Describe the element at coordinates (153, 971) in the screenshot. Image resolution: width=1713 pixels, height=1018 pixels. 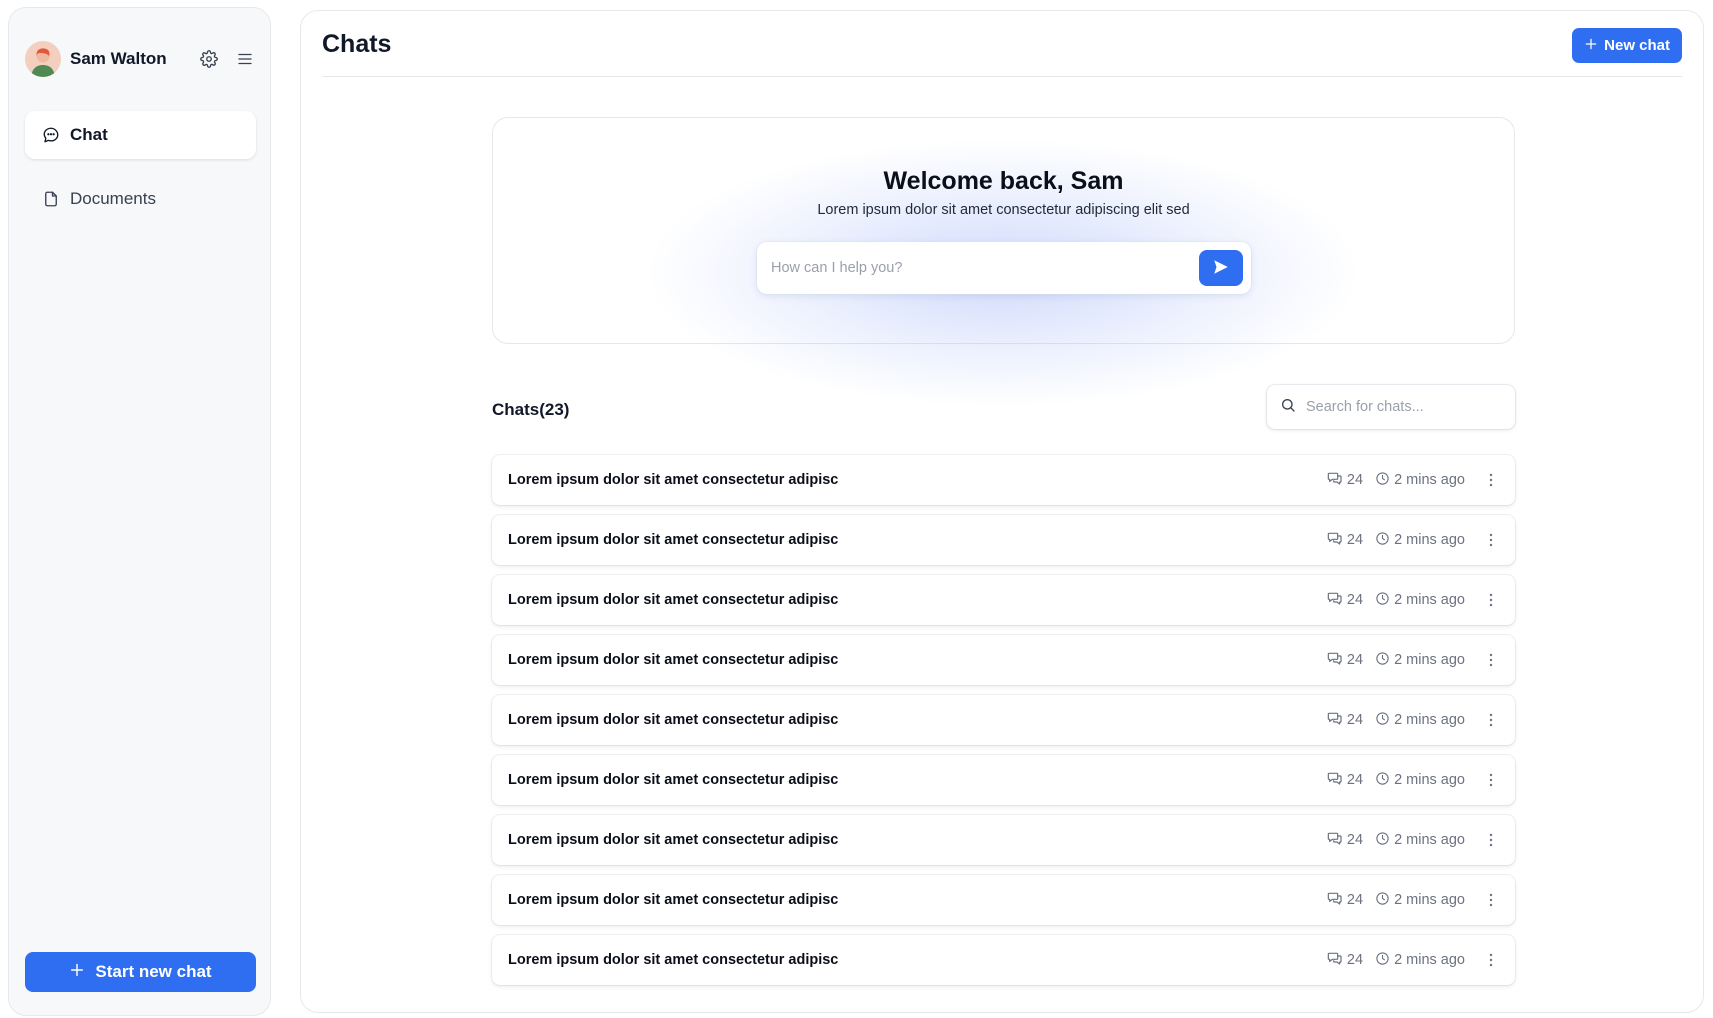
I see `start-new-chat-label: Start new chat` at that location.